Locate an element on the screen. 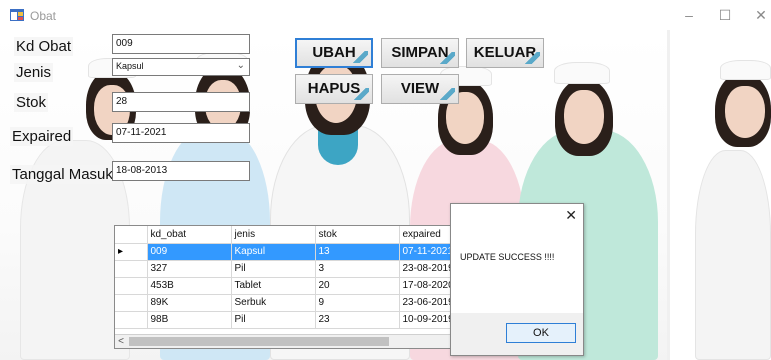 The image size is (771, 360). background-image-right is located at coordinates (720, 195).